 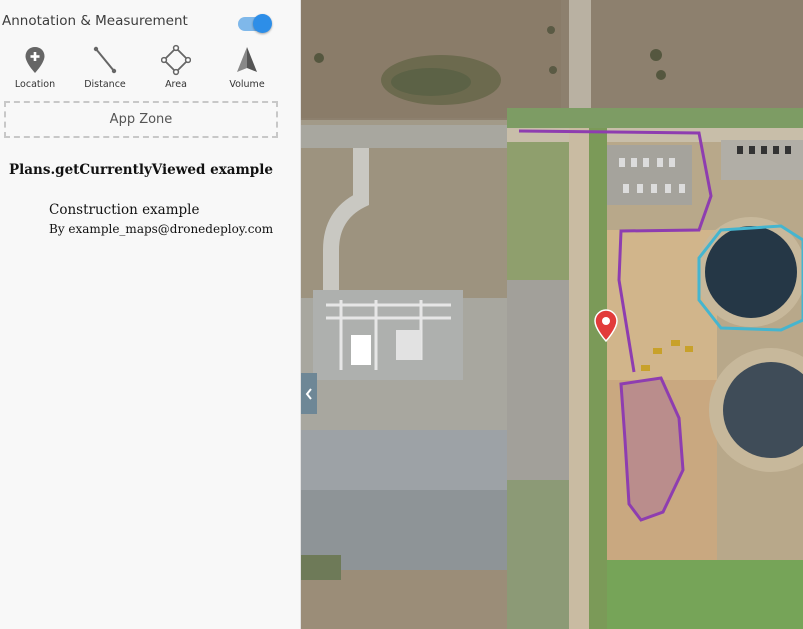 I want to click on volume-tool-label: Volume, so click(x=247, y=84).